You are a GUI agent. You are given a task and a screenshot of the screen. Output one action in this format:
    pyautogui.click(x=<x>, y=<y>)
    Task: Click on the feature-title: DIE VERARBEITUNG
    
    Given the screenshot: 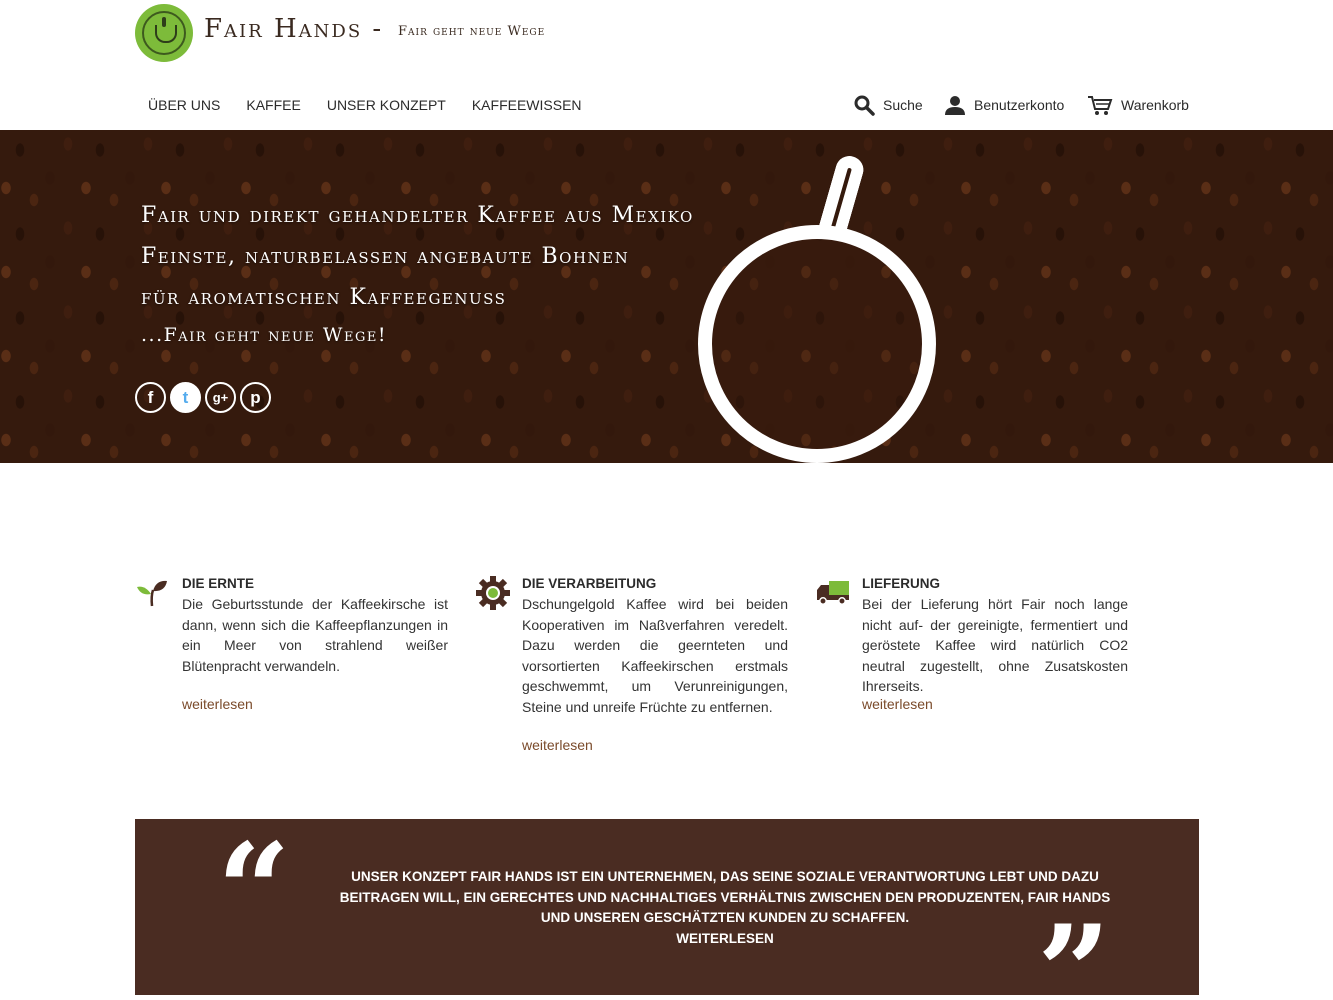 What is the action you would take?
    pyautogui.click(x=589, y=583)
    